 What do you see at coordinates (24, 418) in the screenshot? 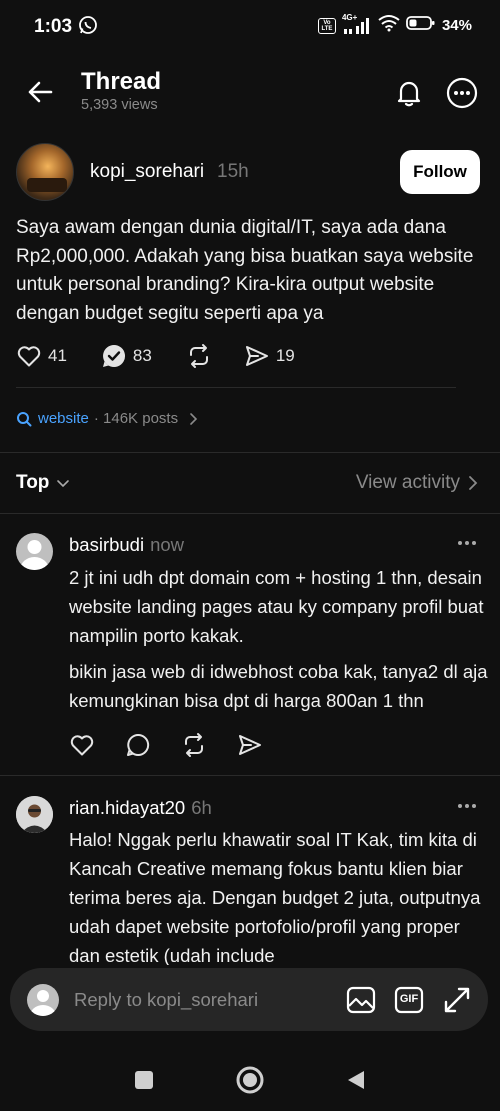
I see `search-icon` at bounding box center [24, 418].